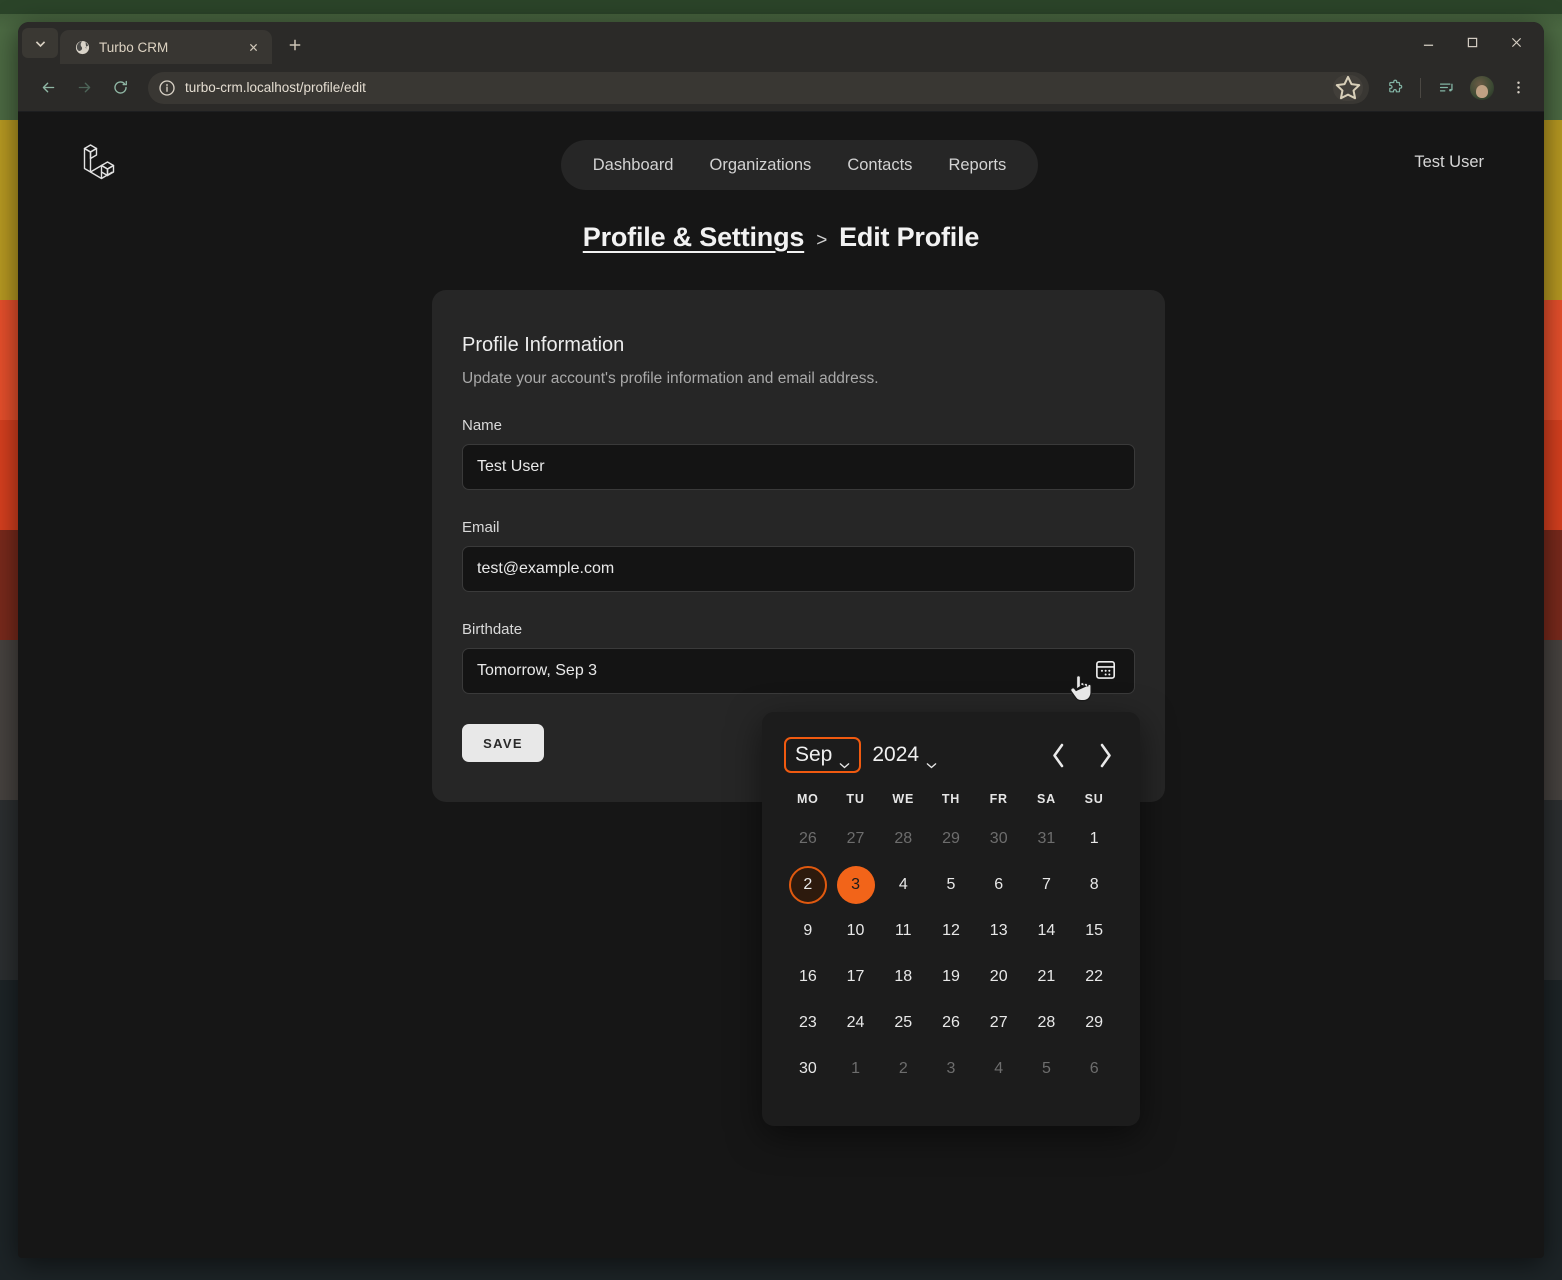 This screenshot has width=1562, height=1280. Describe the element at coordinates (1047, 931) in the screenshot. I see `datepicker-day: 14` at that location.